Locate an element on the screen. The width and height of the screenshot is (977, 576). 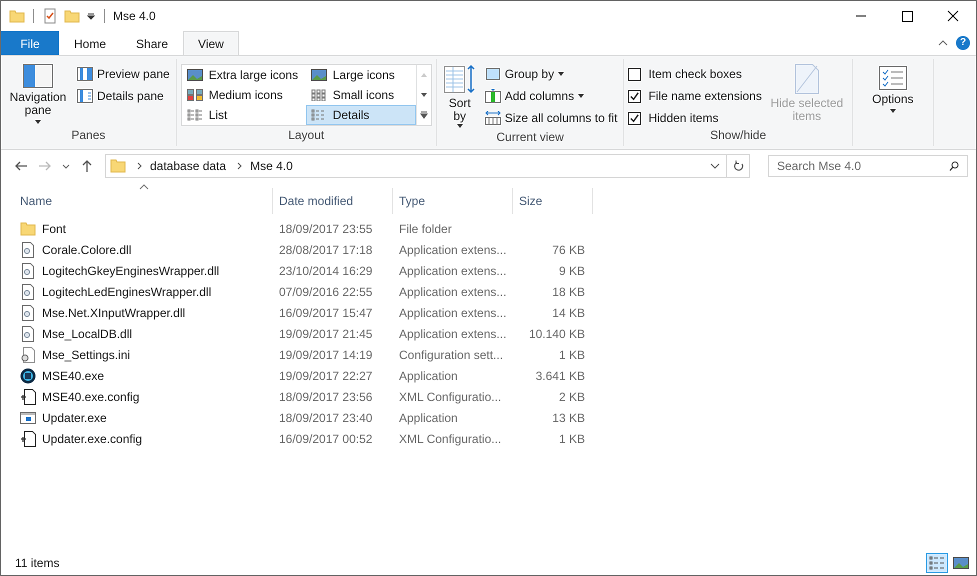
checkbox: File name extensions is located at coordinates (695, 96).